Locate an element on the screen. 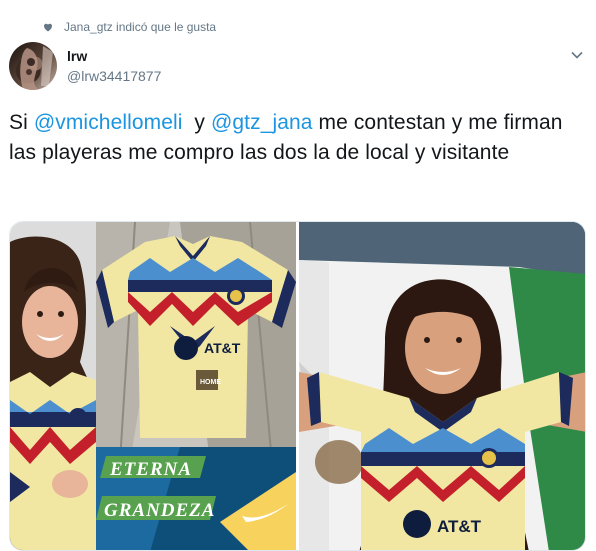 The width and height of the screenshot is (596, 551). home-badge-text: HOME is located at coordinates (210, 382).